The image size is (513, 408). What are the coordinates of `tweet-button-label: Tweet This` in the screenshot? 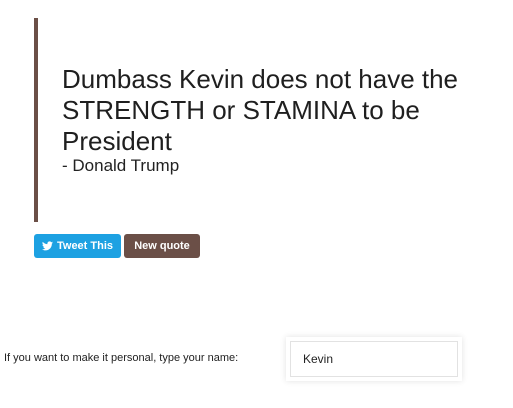 It's located at (85, 246).